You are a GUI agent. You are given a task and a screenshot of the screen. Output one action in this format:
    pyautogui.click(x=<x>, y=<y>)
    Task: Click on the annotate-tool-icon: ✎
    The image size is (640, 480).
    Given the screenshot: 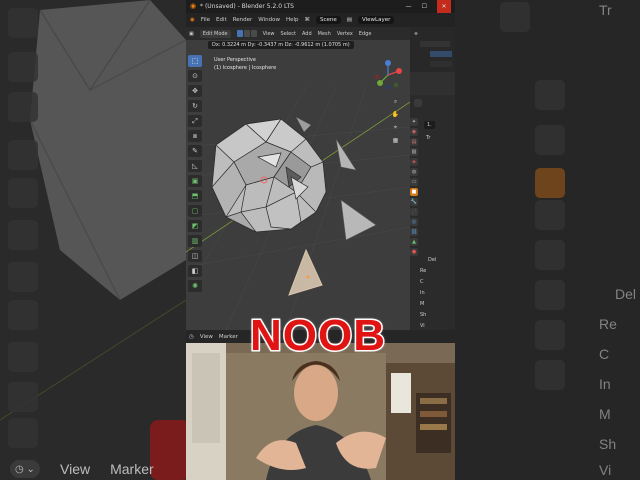 What is the action you would take?
    pyautogui.click(x=195, y=151)
    